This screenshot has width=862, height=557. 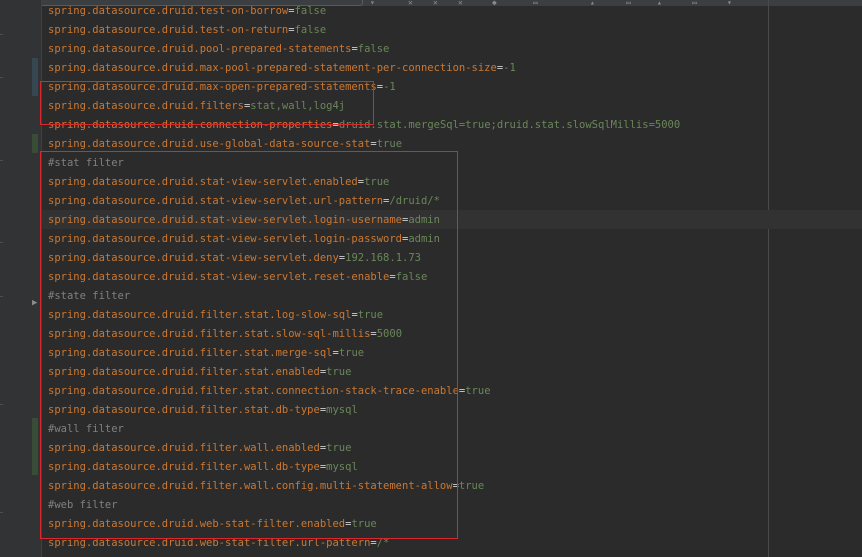 I want to click on property-key: spring.datasource.druid.filters, so click(x=146, y=106).